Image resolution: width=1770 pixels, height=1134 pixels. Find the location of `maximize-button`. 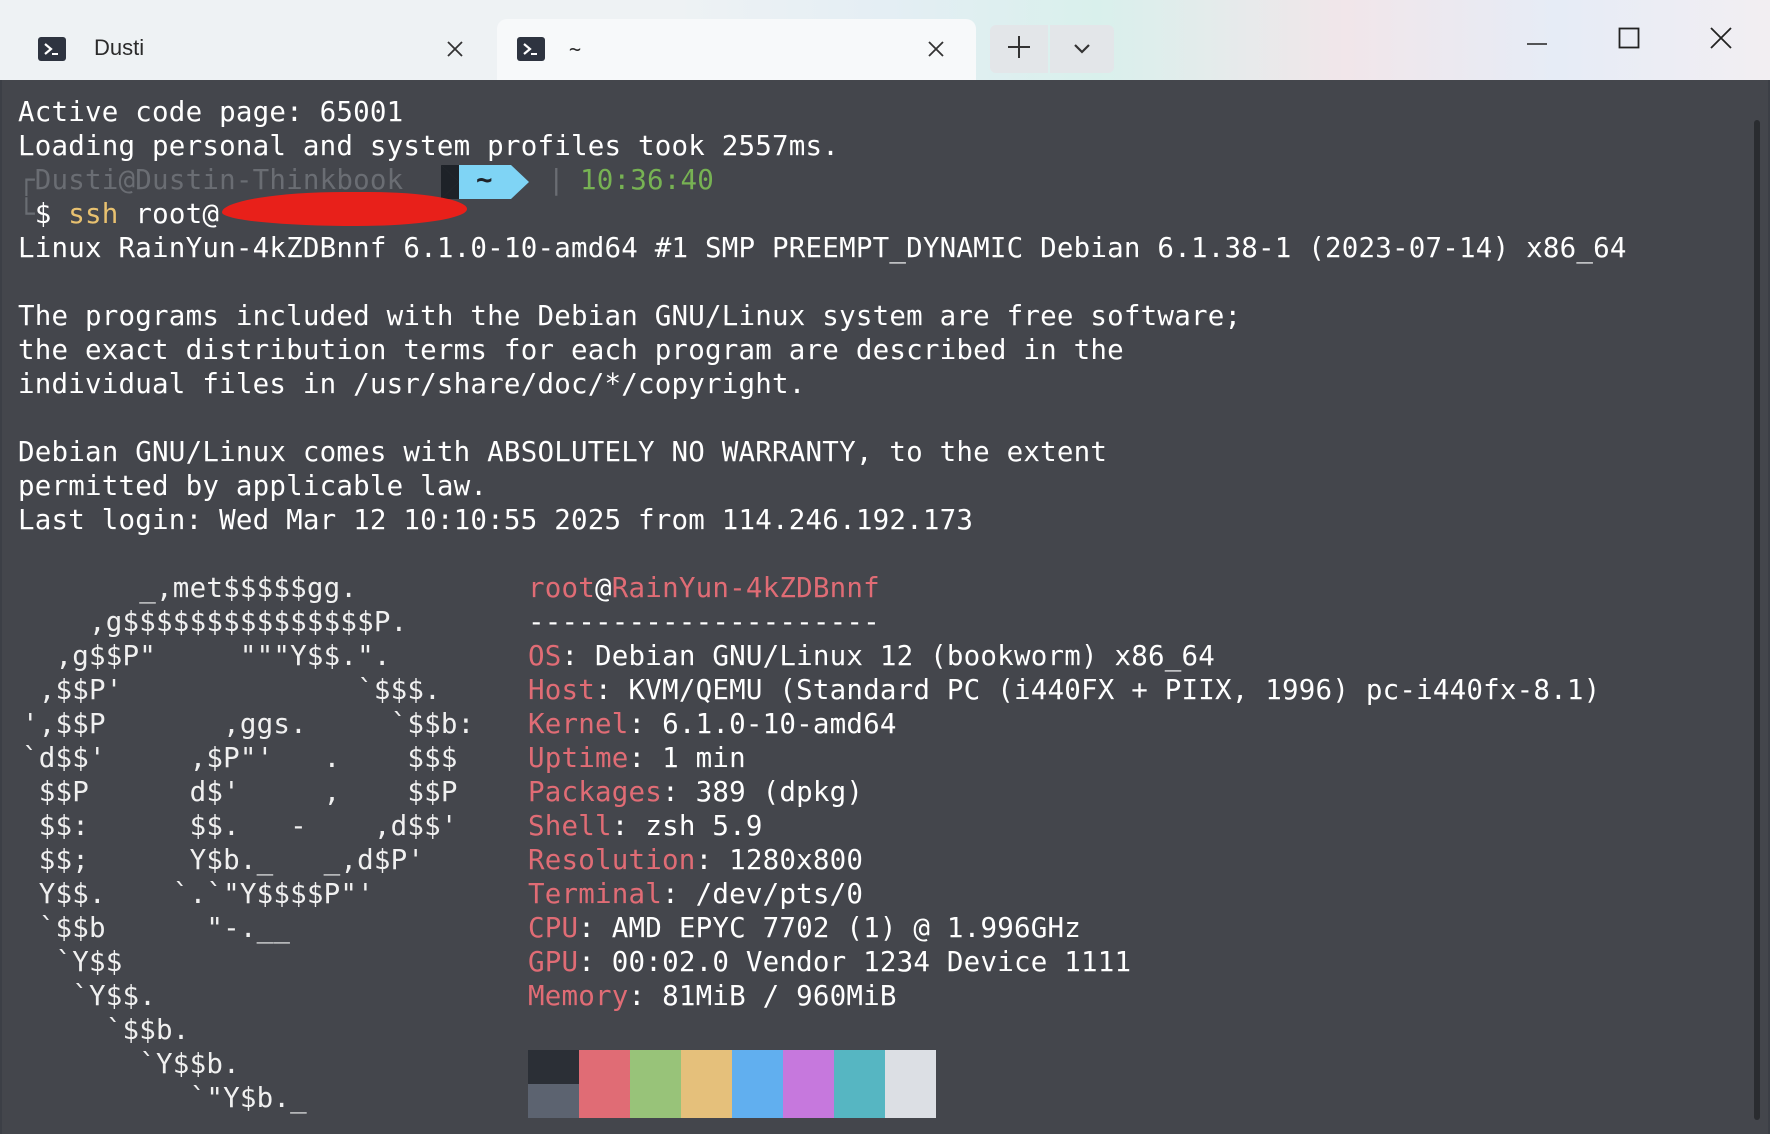

maximize-button is located at coordinates (1629, 40).